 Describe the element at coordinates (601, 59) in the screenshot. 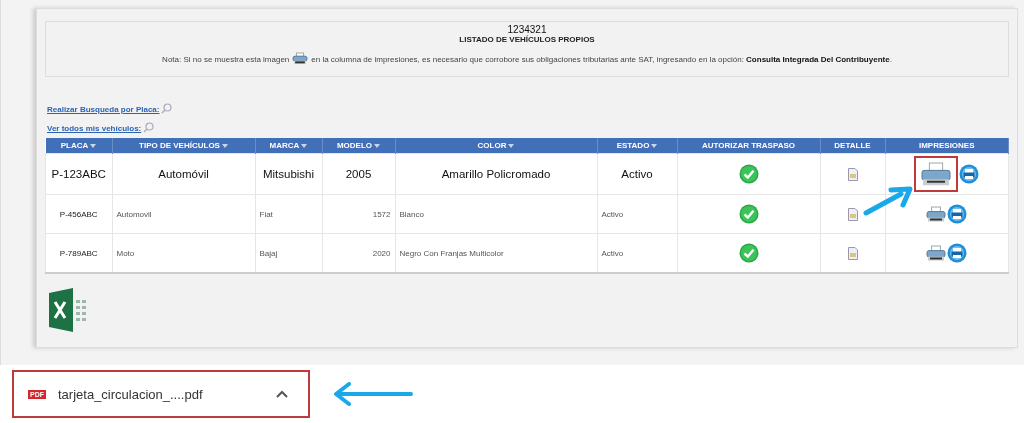

I see `note-text: en la columna de impresiones, es necesario que corrobore sus obligaciones tributarias ante SAT, ingresando en la opción: Consulta Integrada Del Contribuyente.` at that location.